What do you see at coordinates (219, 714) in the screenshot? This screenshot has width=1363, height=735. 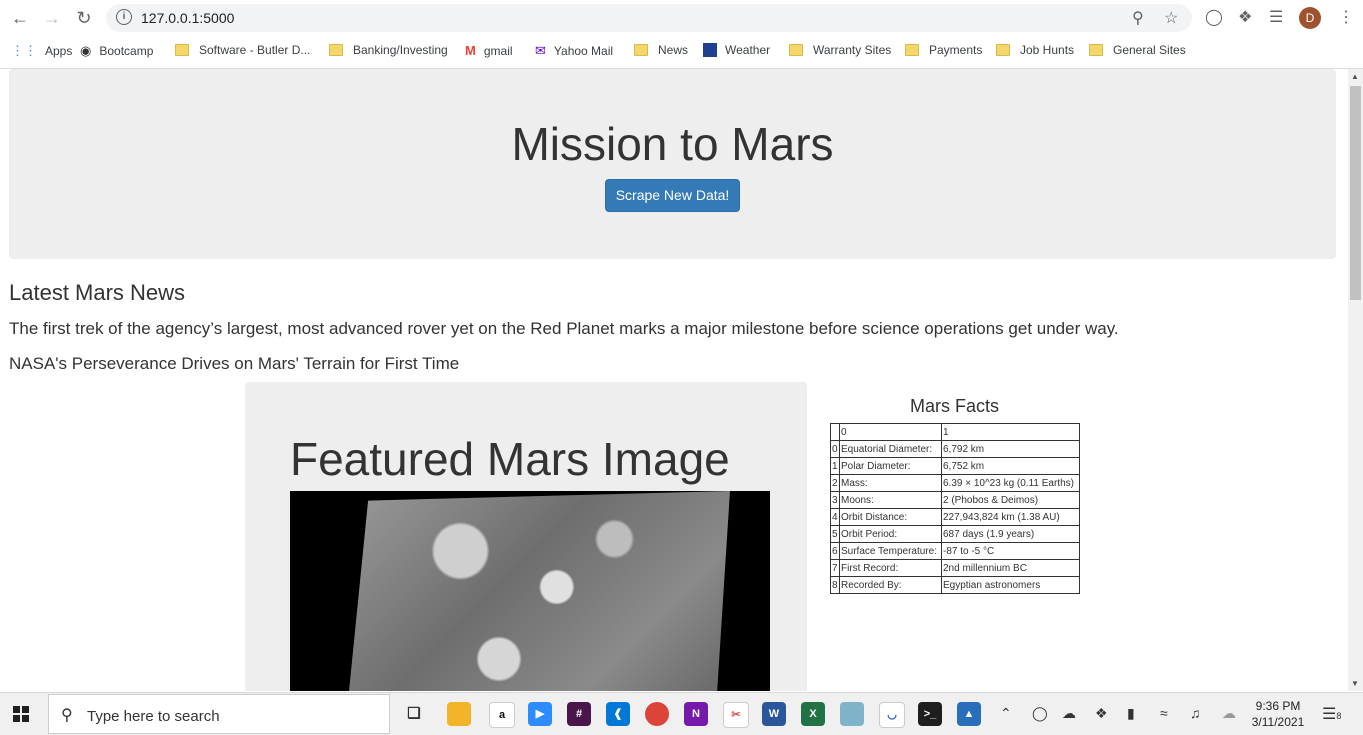 I see `taskbar-search-box: ⚲ Type here to search` at bounding box center [219, 714].